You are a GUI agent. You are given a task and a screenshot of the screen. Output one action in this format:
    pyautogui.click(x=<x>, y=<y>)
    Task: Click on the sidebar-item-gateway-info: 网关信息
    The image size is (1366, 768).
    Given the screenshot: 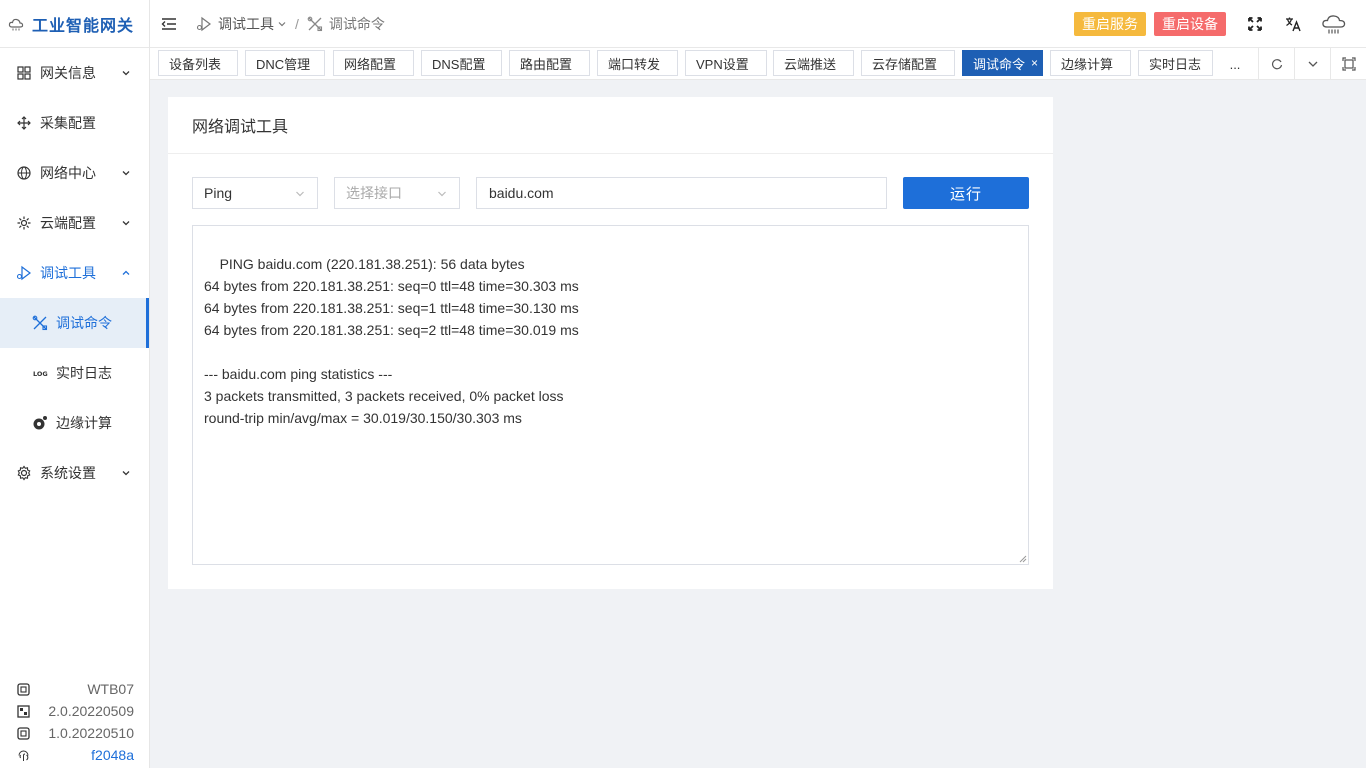 What is the action you would take?
    pyautogui.click(x=74, y=73)
    